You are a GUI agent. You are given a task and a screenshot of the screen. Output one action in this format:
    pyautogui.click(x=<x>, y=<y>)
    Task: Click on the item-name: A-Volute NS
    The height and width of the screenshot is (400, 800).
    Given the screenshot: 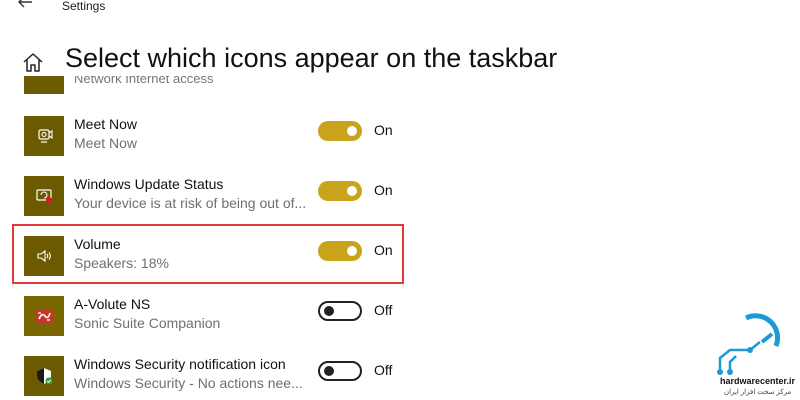 What is the action you would take?
    pyautogui.click(x=112, y=304)
    